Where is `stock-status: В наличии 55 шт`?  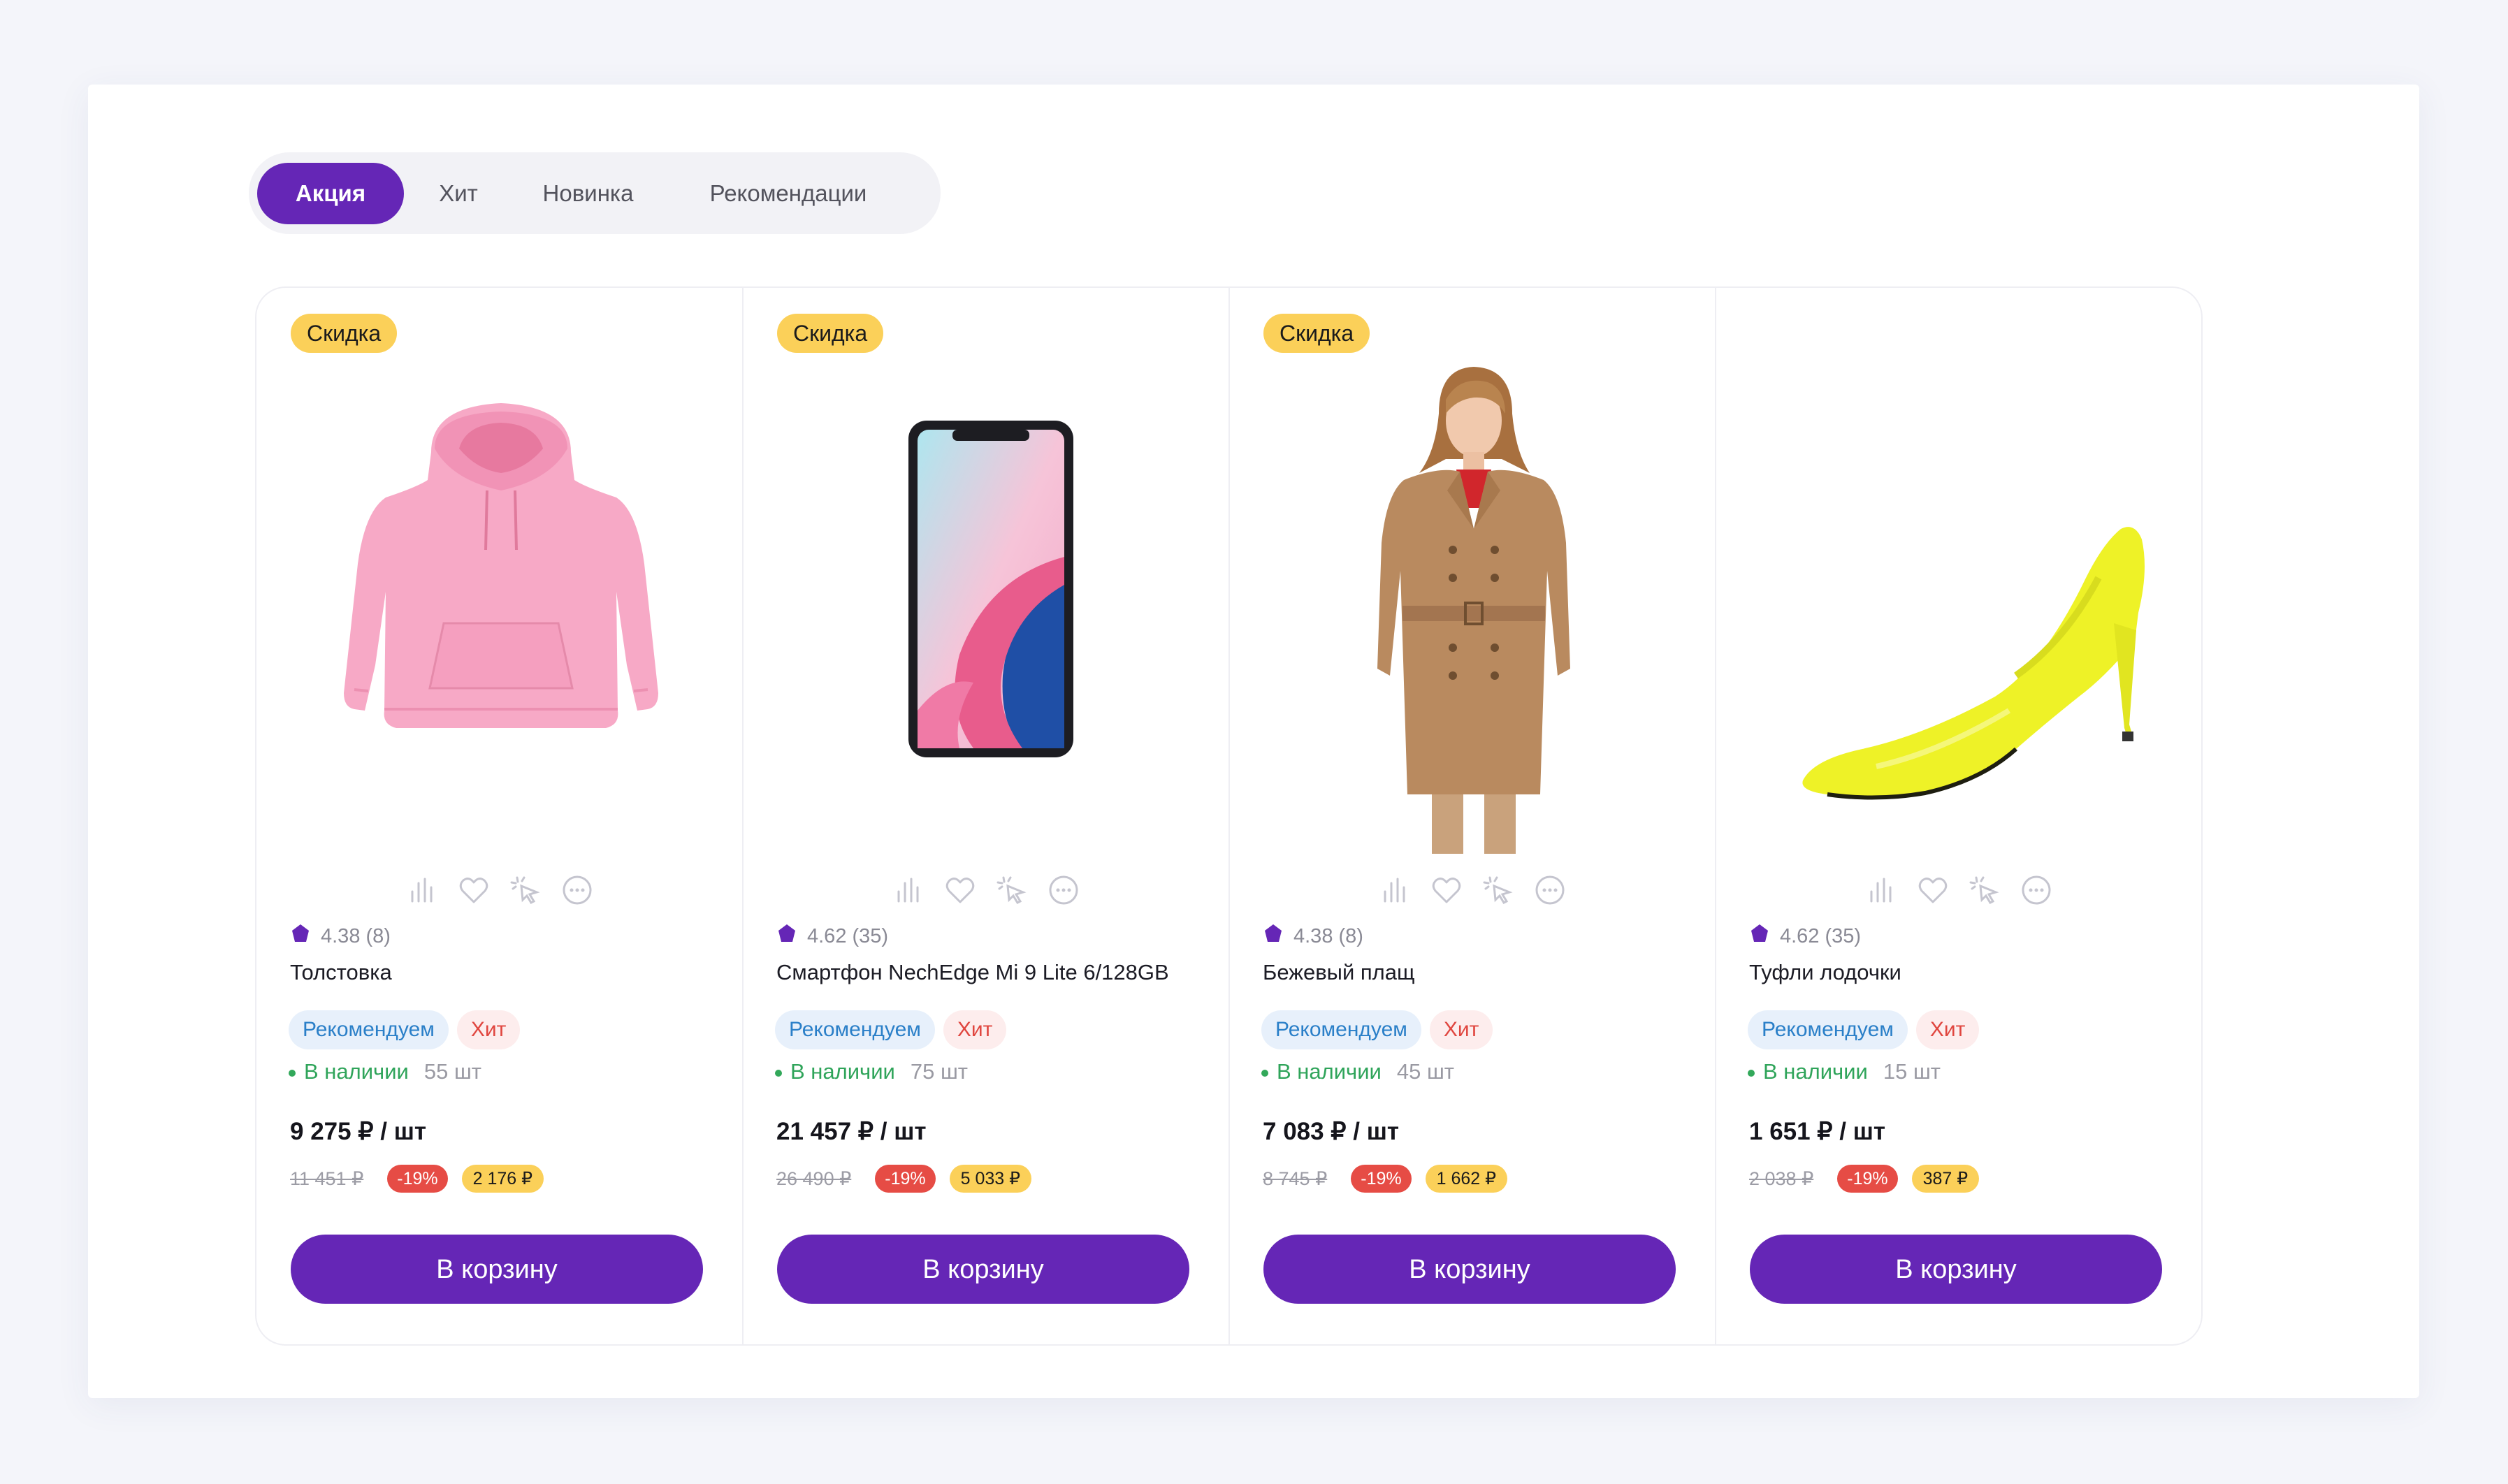
stock-status: В наличии 55 шт is located at coordinates (385, 1071).